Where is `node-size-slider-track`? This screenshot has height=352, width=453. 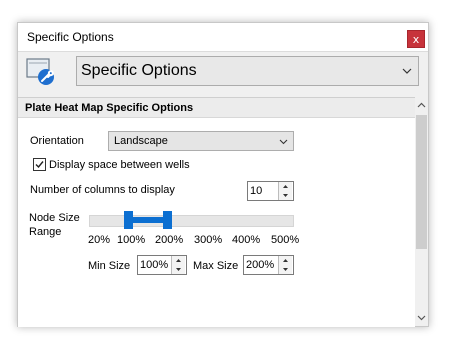 node-size-slider-track is located at coordinates (191, 221).